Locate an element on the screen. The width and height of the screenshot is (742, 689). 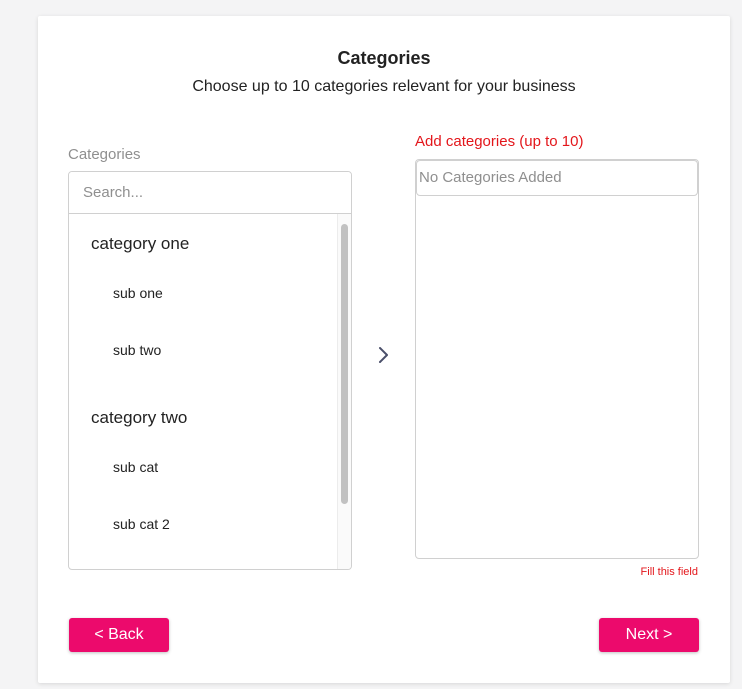
subcategory-item: sub two is located at coordinates (137, 350).